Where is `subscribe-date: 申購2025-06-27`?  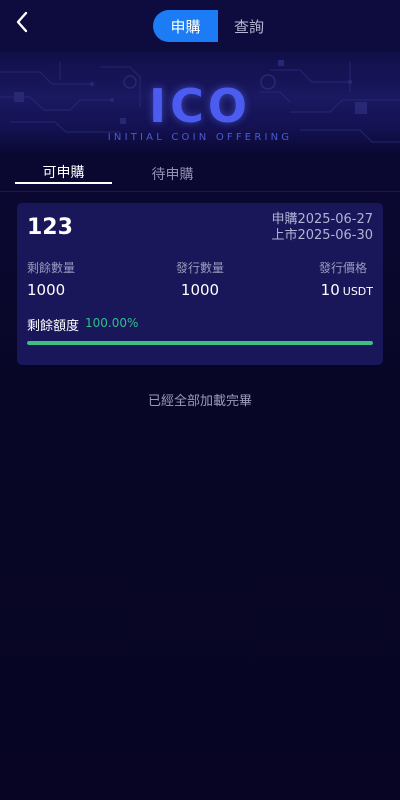 subscribe-date: 申購2025-06-27 is located at coordinates (322, 219).